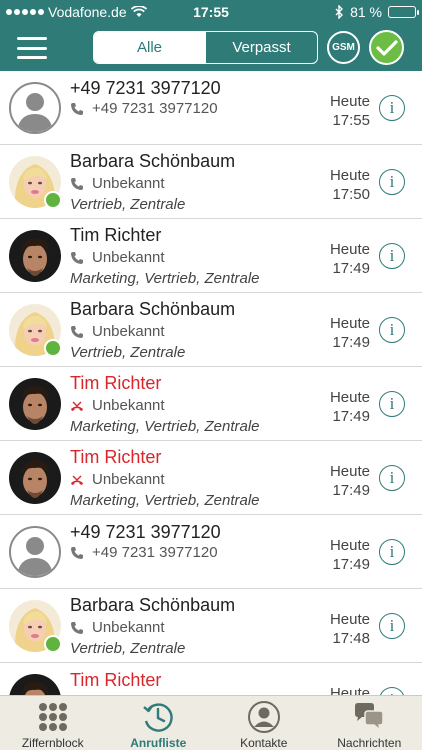 The image size is (422, 750). Describe the element at coordinates (403, 12) in the screenshot. I see `battery-icon` at that location.